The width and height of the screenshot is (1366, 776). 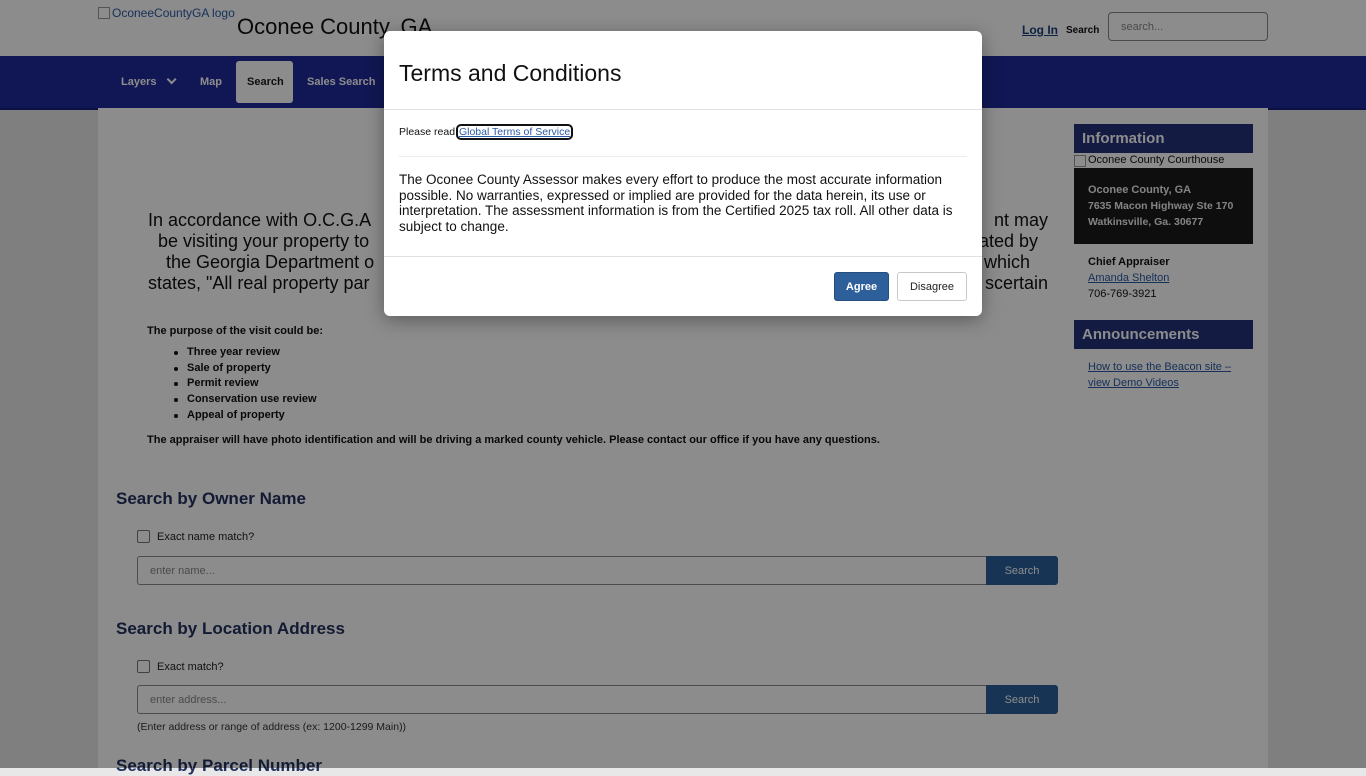 I want to click on modal-title: Terms and Conditions, so click(x=510, y=73).